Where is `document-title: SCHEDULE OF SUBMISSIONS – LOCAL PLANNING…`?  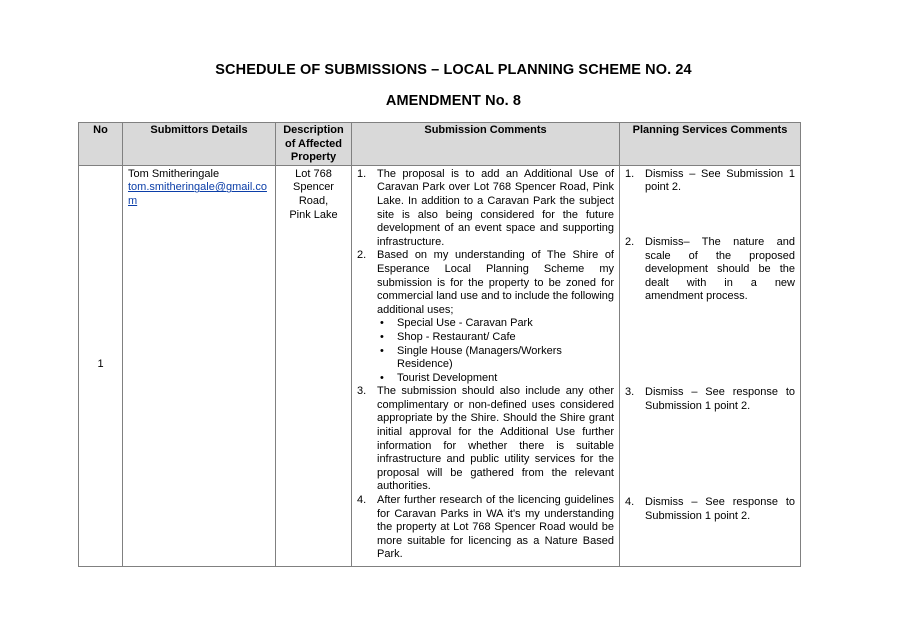 document-title: SCHEDULE OF SUBMISSIONS – LOCAL PLANNING… is located at coordinates (453, 70).